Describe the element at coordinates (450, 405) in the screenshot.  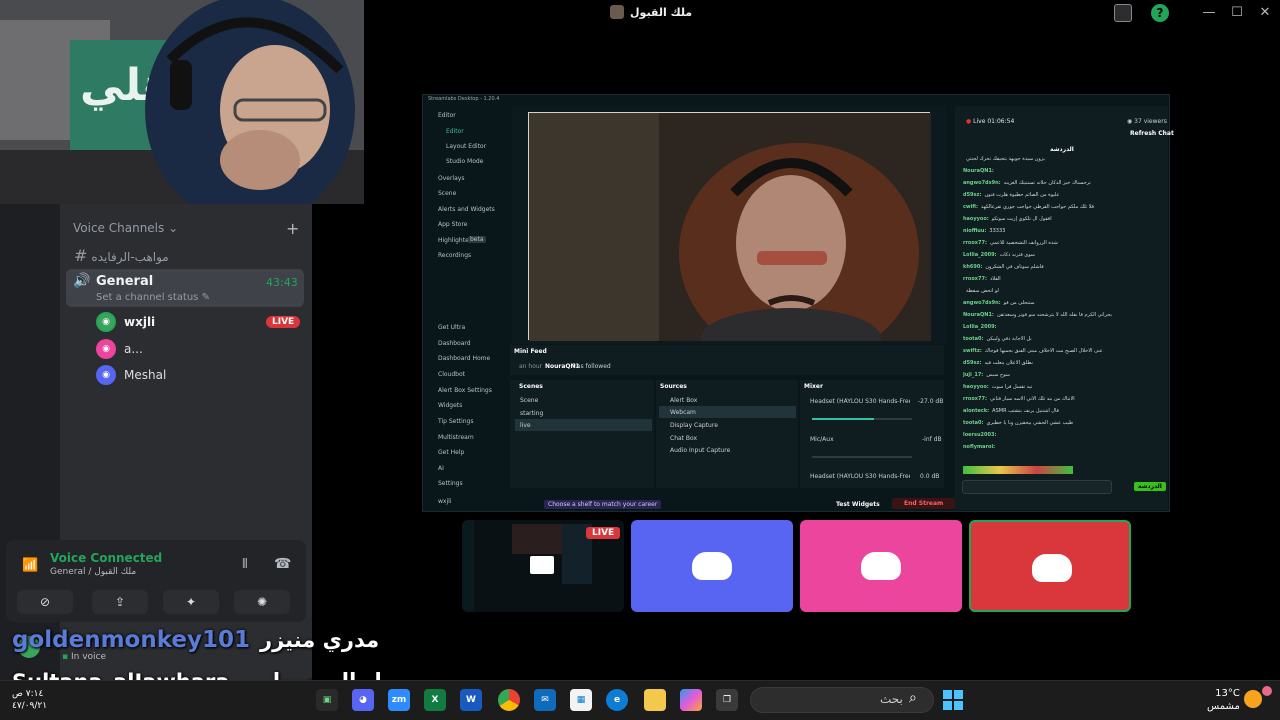
I see `nav-widgets: Widgets` at that location.